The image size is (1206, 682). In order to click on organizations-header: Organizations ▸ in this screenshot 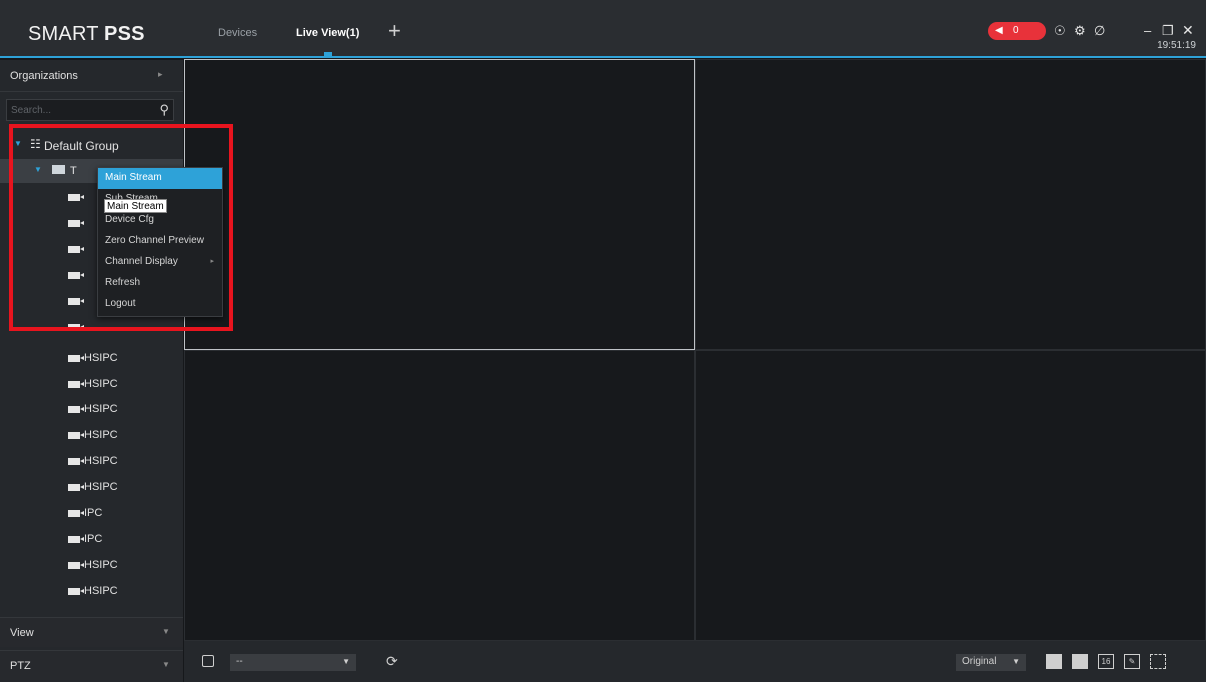, I will do `click(91, 76)`.